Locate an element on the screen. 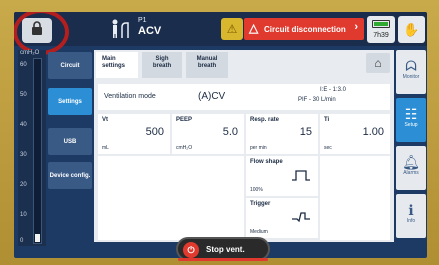 The height and width of the screenshot is (265, 439). gauge-tick: 30 is located at coordinates (23, 155).